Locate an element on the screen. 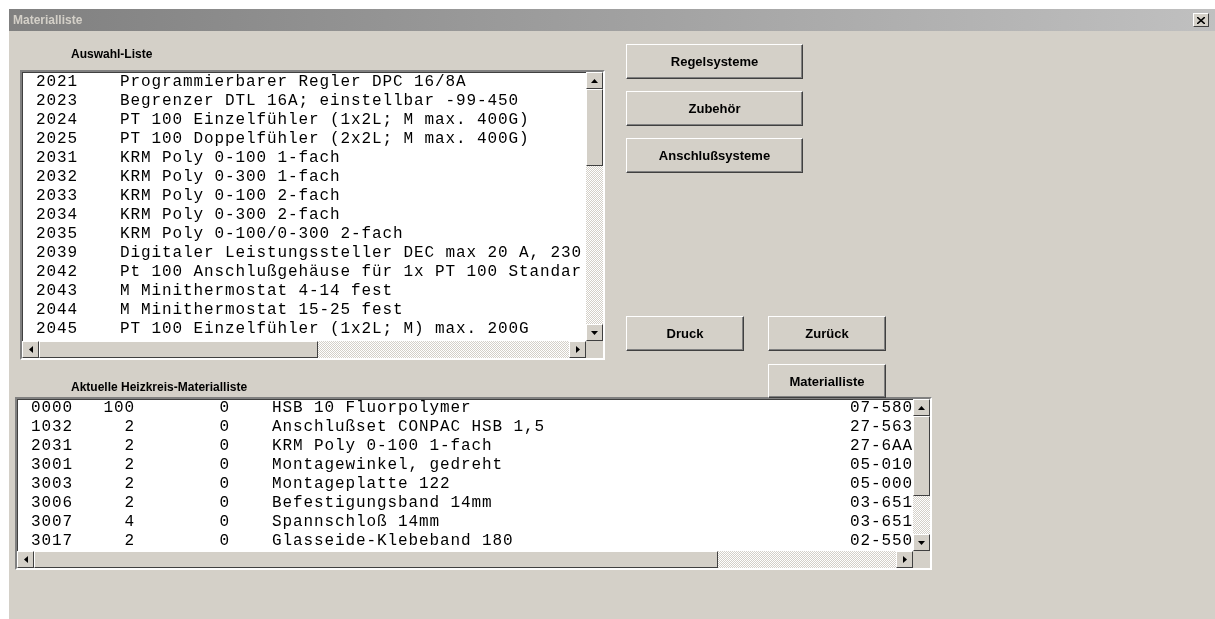  action-button: Druck is located at coordinates (685, 333).